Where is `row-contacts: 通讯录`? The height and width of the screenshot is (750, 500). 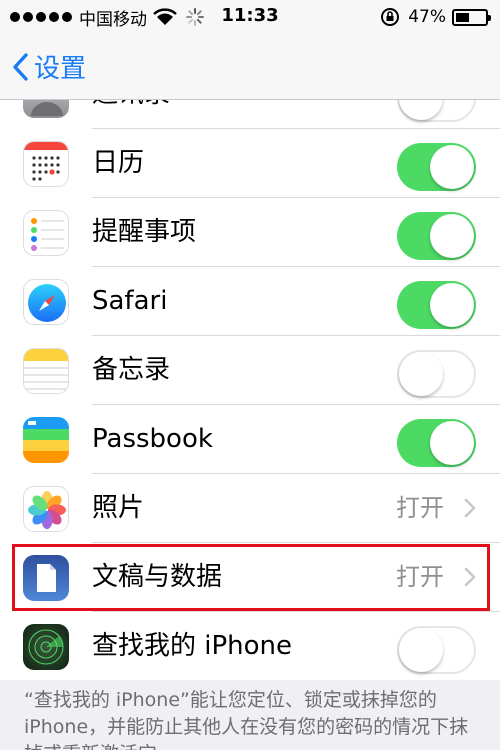 row-contacts: 通讯录 is located at coordinates (250, 114).